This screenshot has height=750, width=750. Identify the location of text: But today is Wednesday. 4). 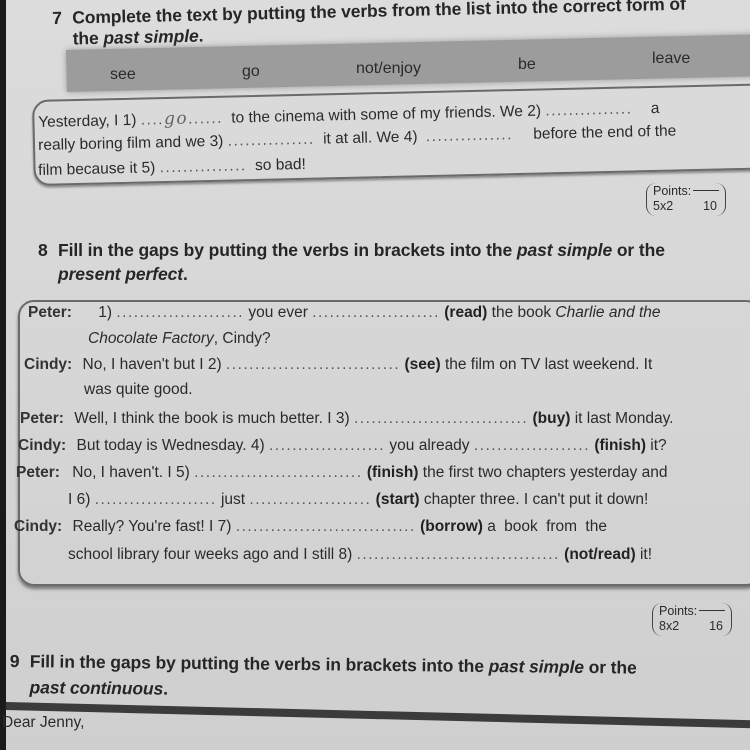
(170, 445).